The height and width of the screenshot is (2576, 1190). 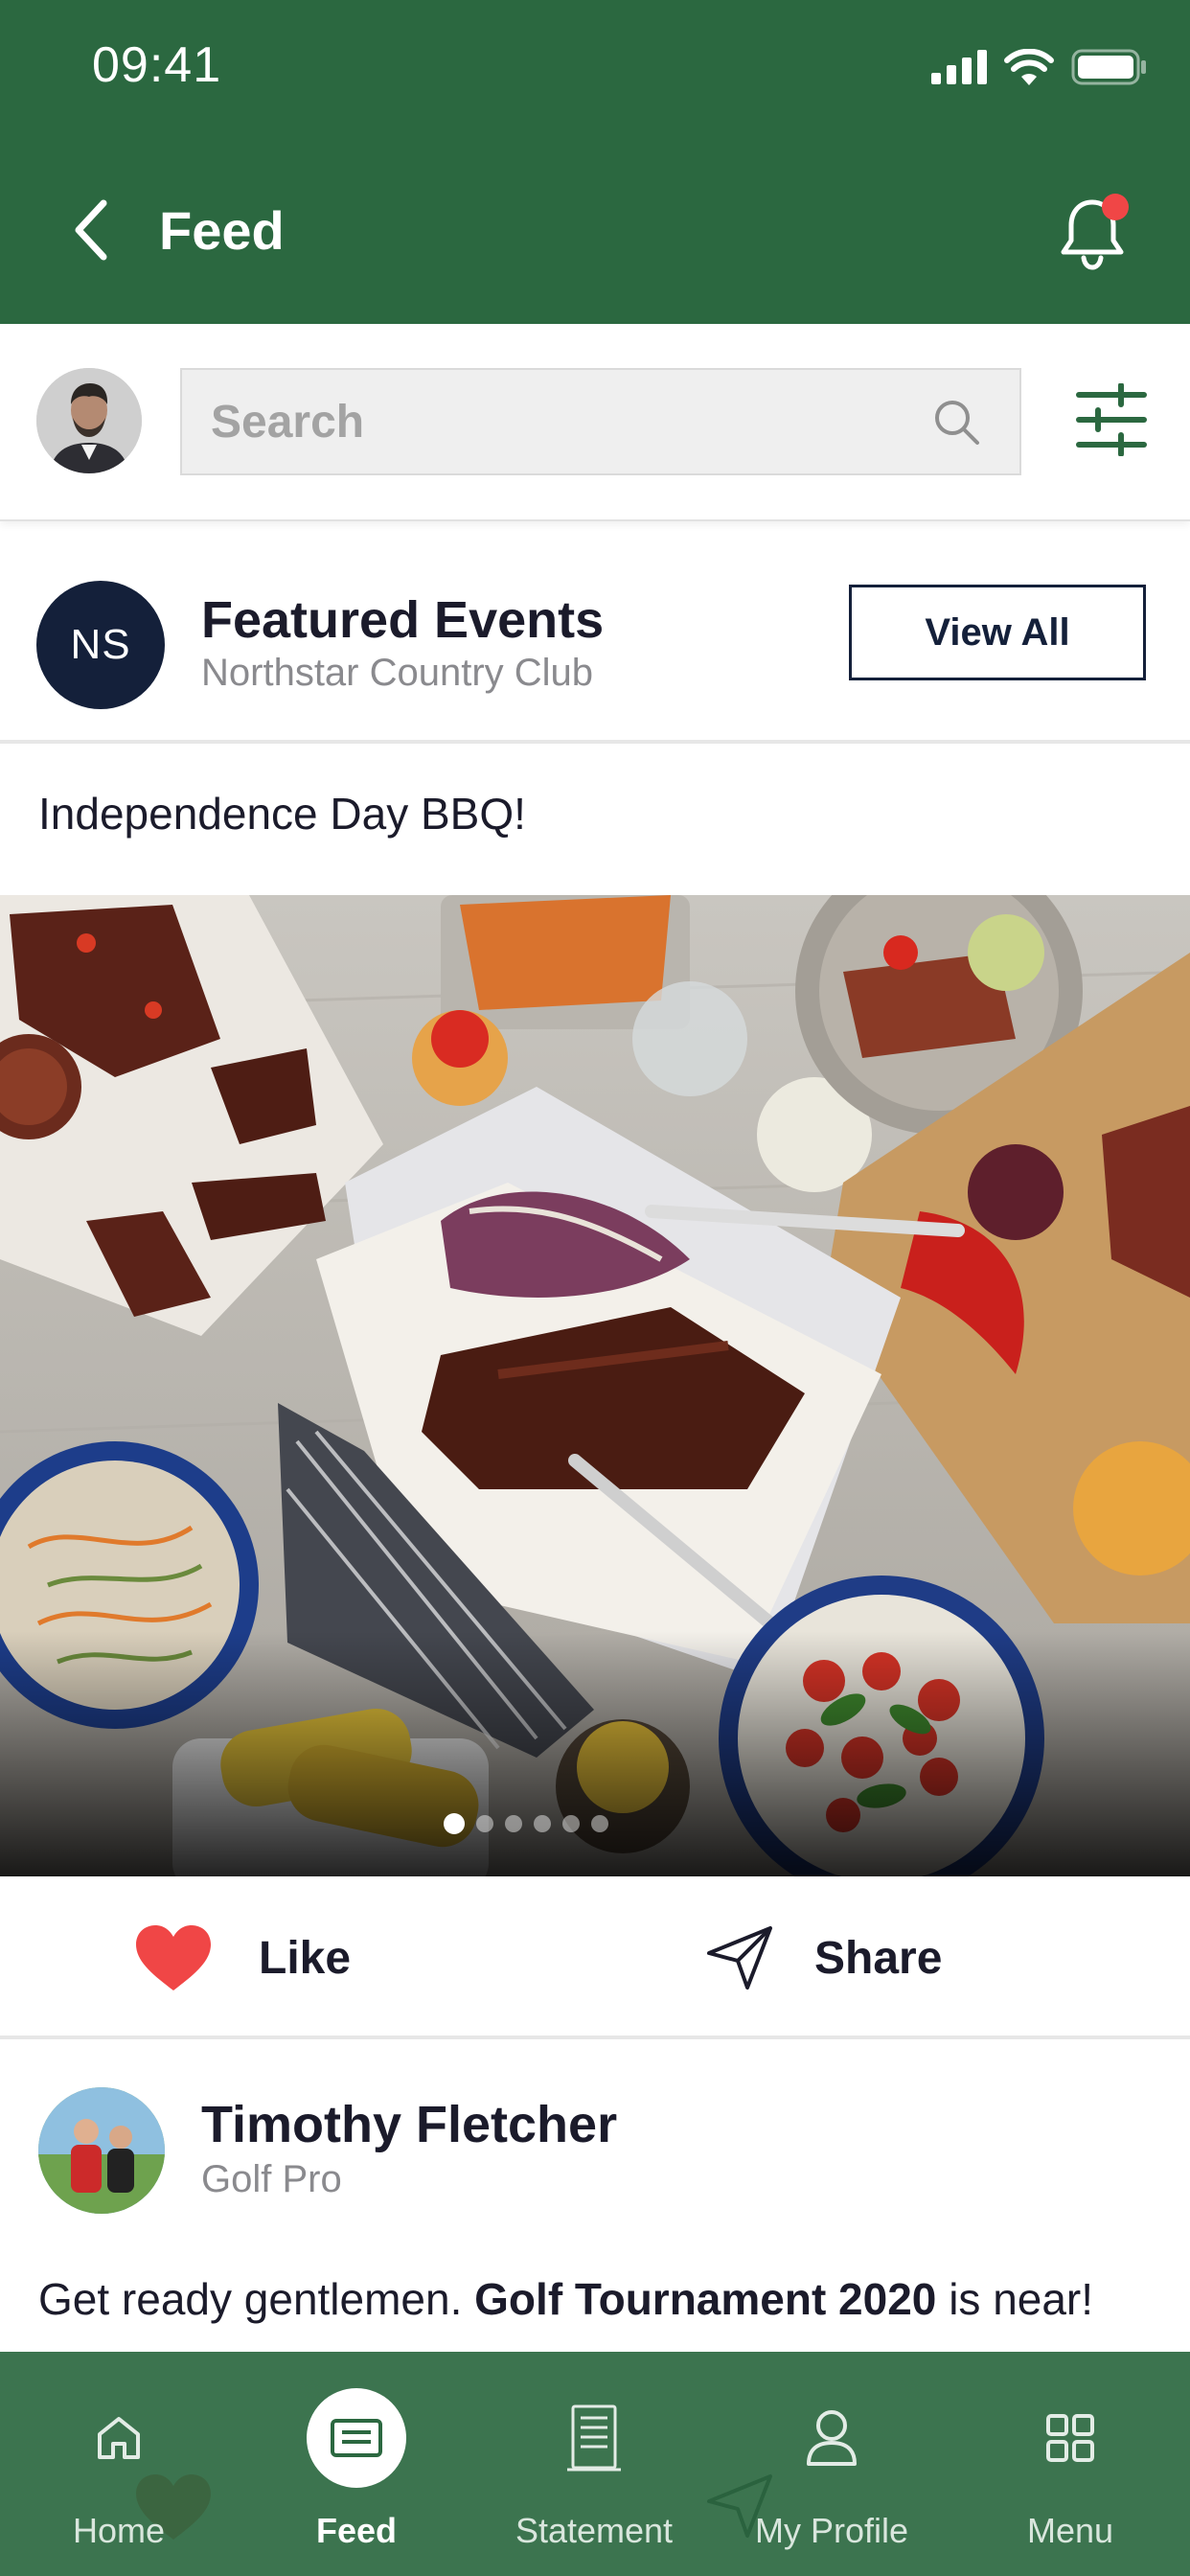 What do you see at coordinates (1029, 67) in the screenshot?
I see `wifi-icon` at bounding box center [1029, 67].